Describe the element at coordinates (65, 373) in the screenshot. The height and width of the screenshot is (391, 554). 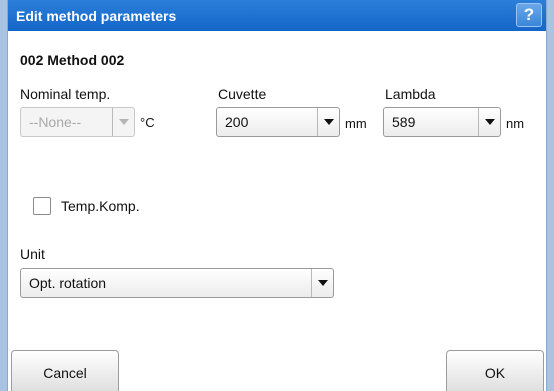
I see `cancel-button-label: Cancel` at that location.